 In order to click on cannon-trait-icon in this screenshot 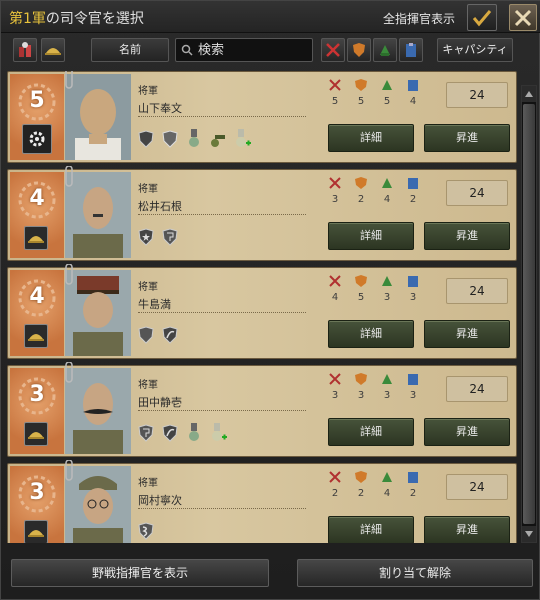, I will do `click(218, 139)`.